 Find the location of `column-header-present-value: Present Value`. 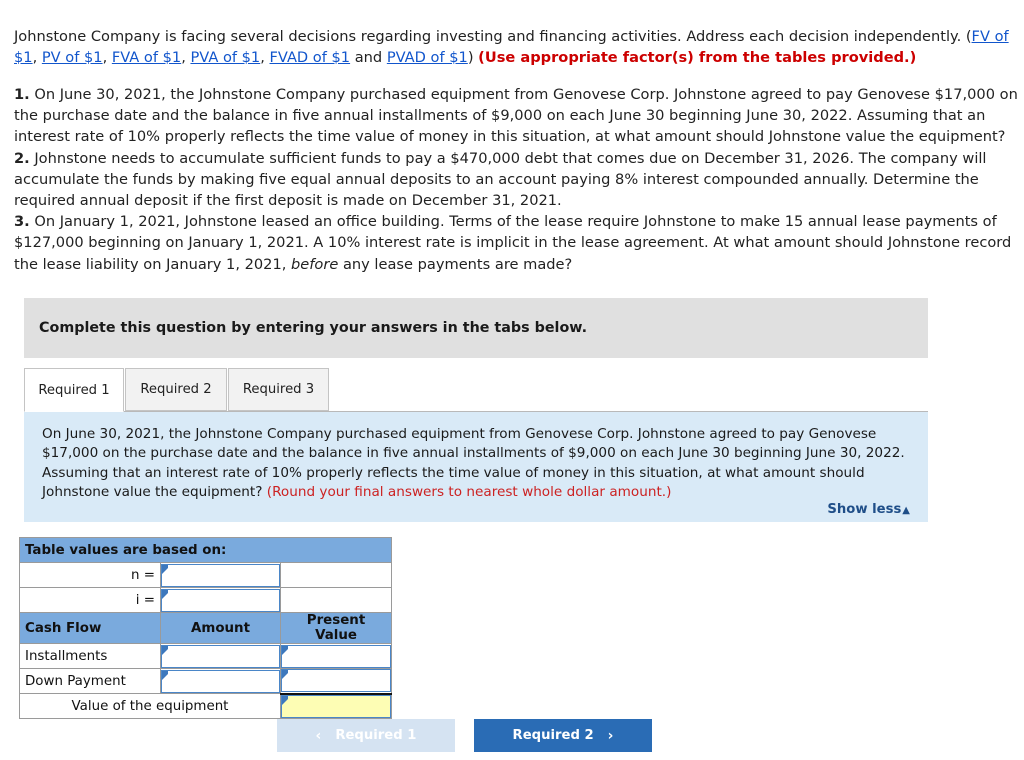

column-header-present-value: Present Value is located at coordinates (336, 628).